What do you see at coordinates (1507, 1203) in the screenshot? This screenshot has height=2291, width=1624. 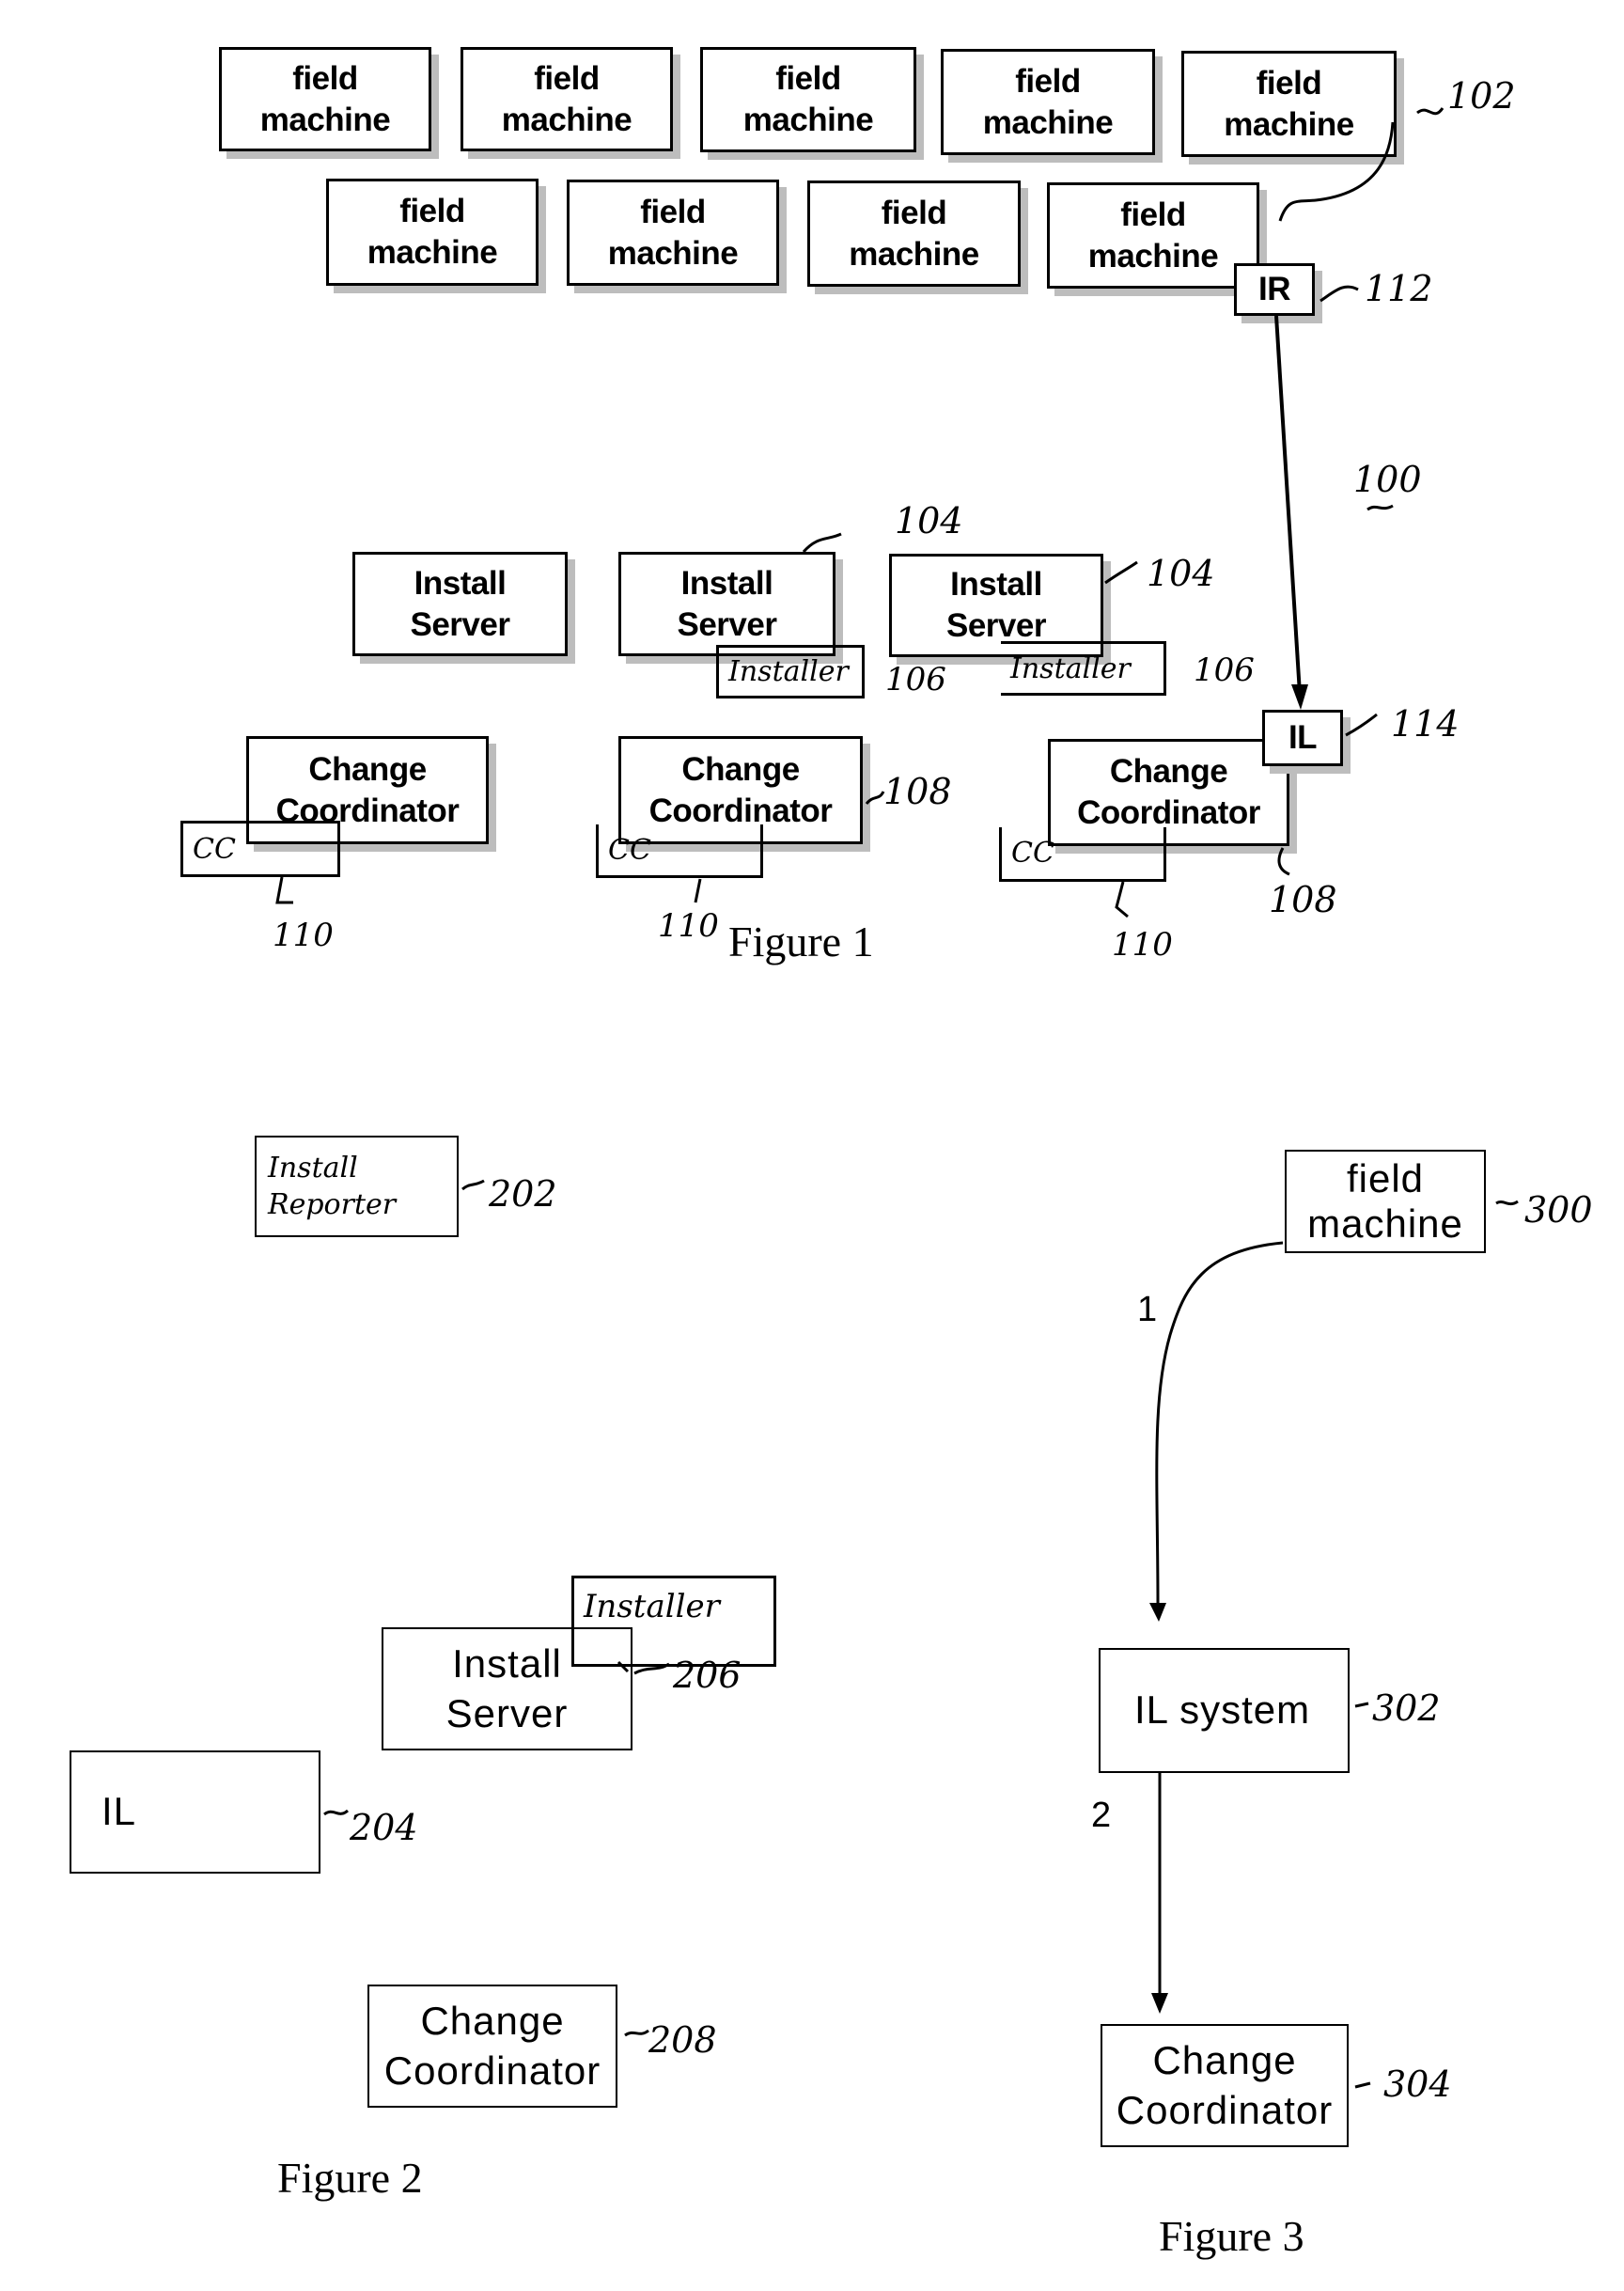 I see `ref-300-leader` at bounding box center [1507, 1203].